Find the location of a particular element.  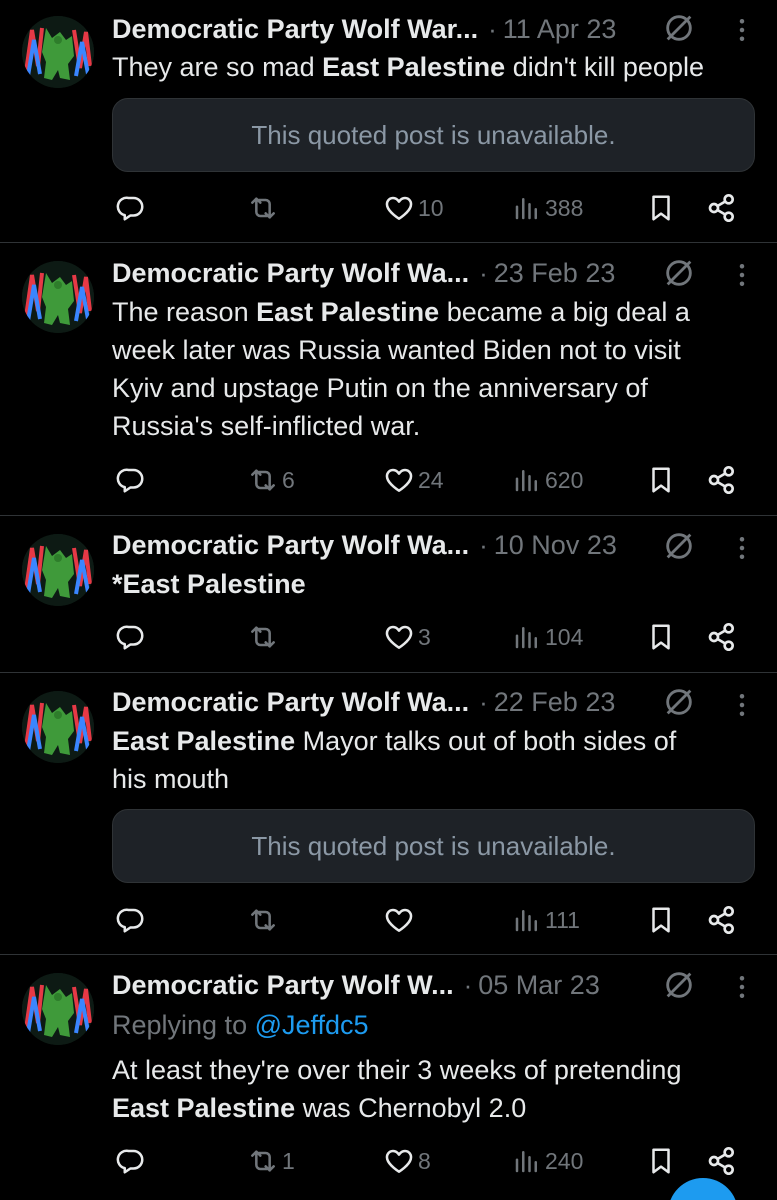

action-bar: 1 8 240 is located at coordinates (388, 1161).